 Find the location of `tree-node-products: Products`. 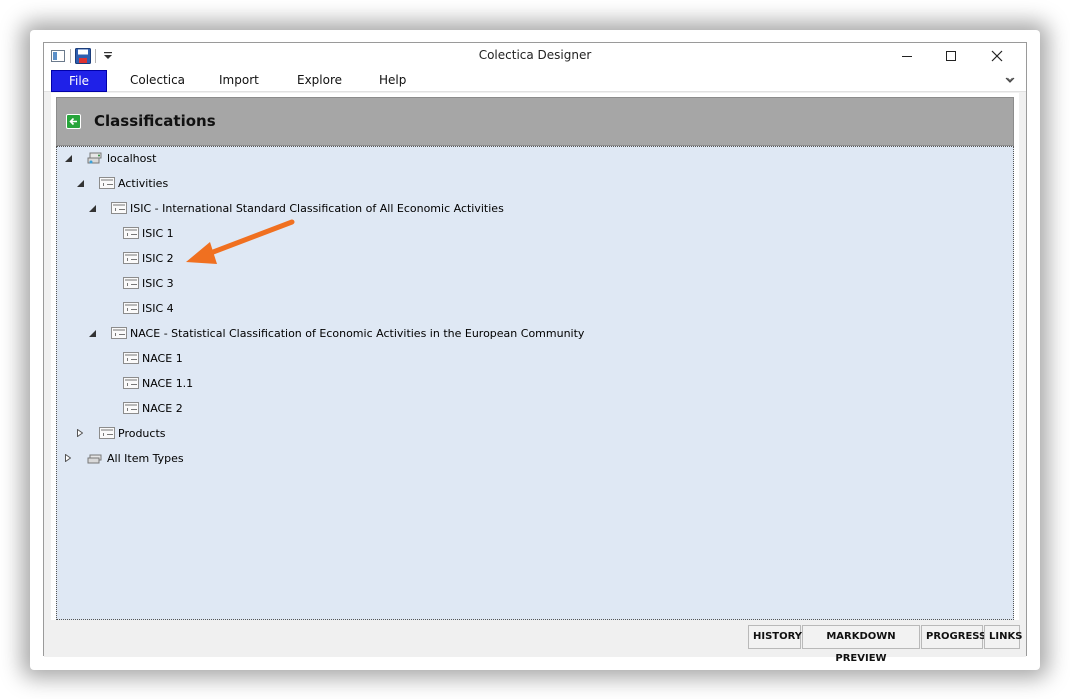

tree-node-products: Products is located at coordinates (120, 433).